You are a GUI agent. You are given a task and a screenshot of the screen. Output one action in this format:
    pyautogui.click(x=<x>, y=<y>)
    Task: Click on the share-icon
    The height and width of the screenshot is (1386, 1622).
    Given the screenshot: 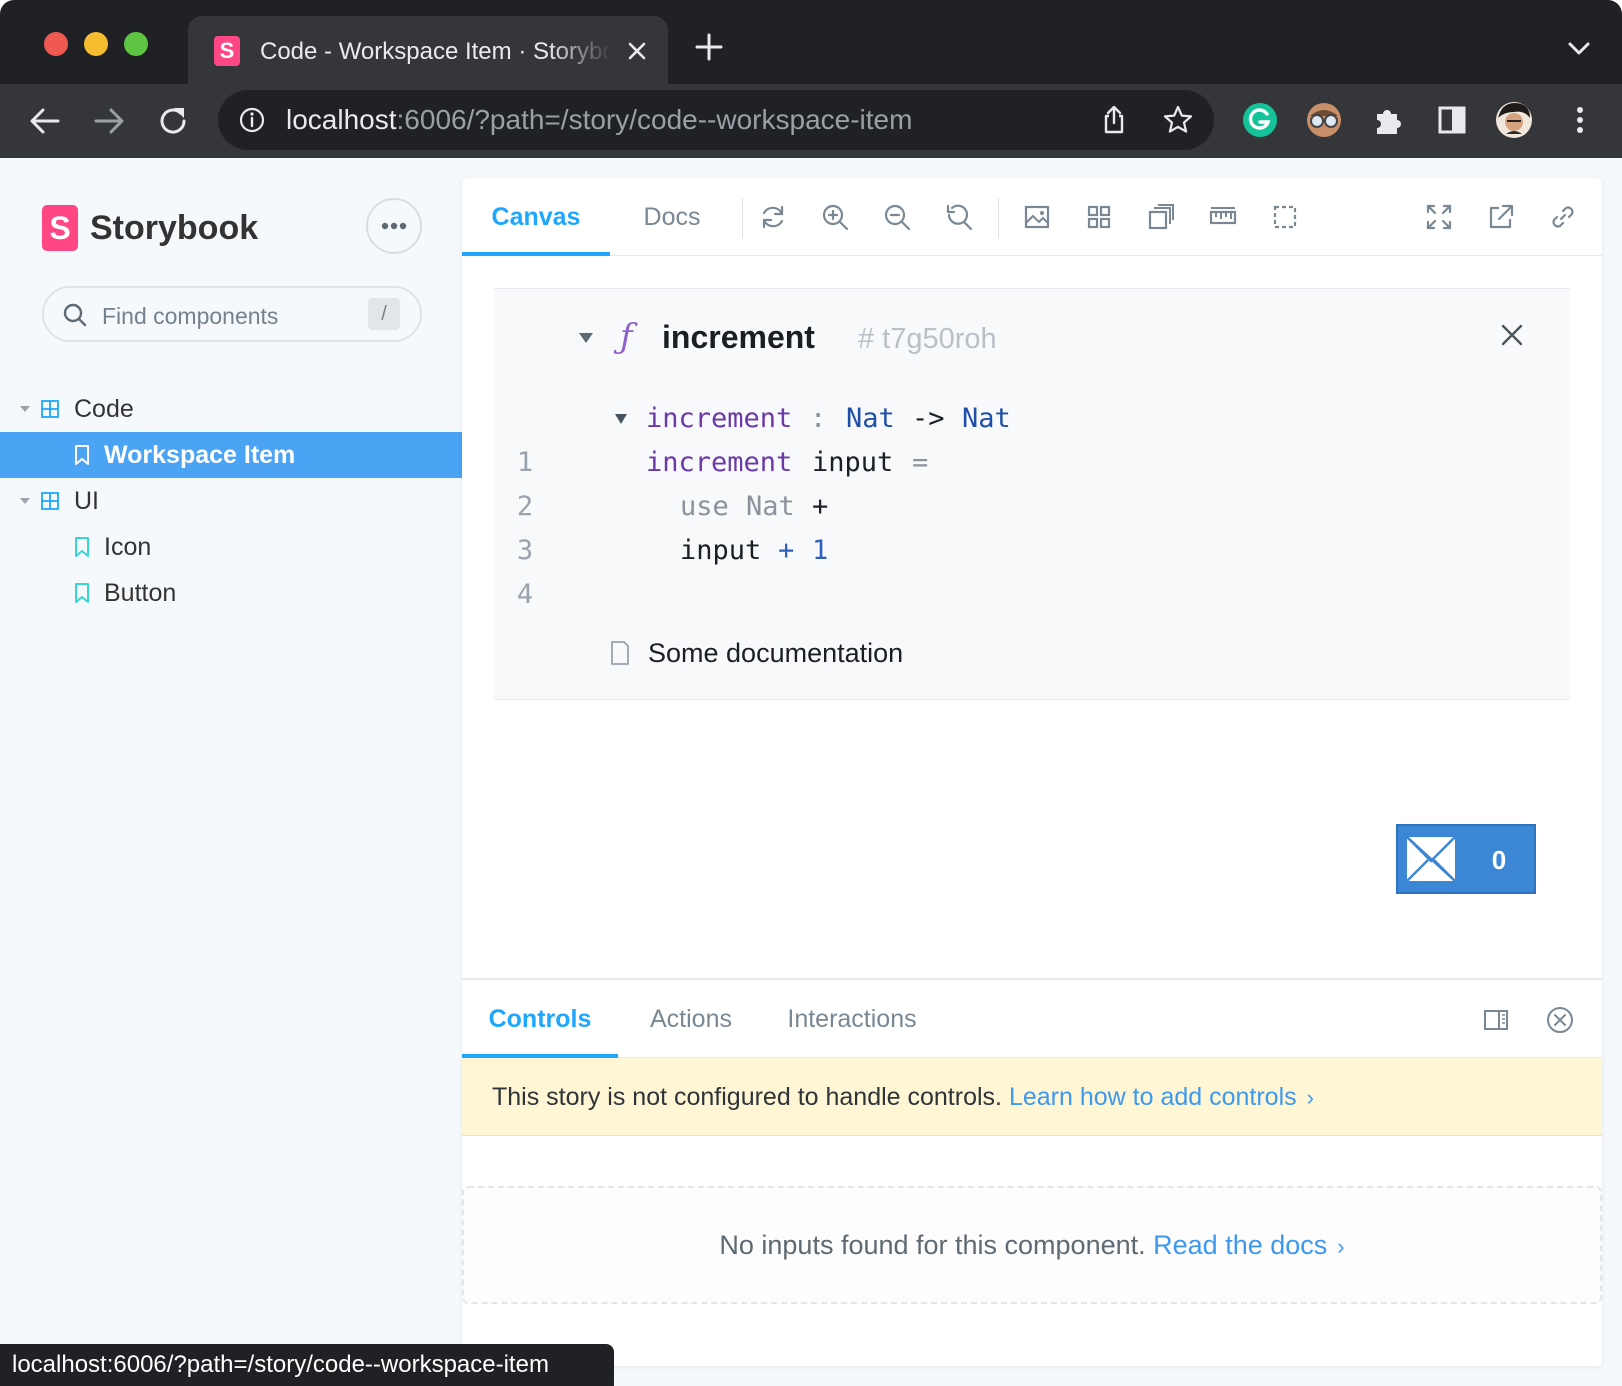 What is the action you would take?
    pyautogui.click(x=1114, y=120)
    